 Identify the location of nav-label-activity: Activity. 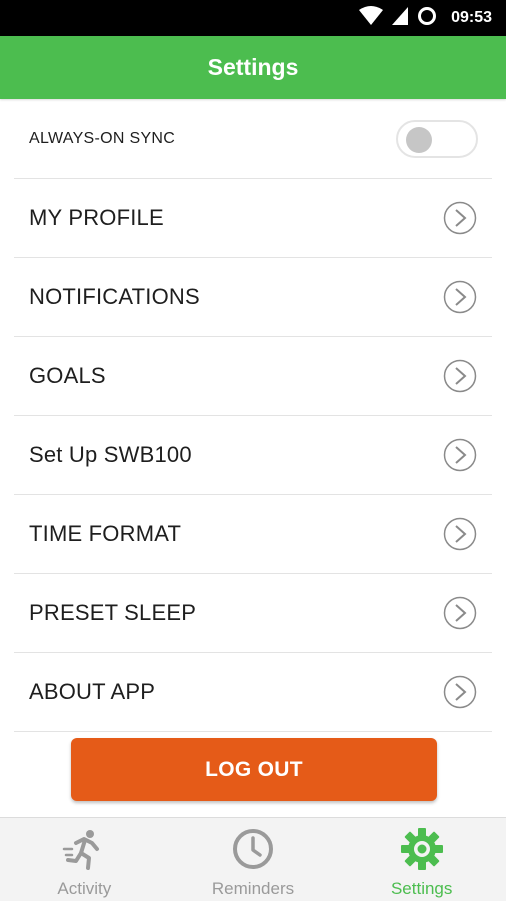
(84, 888).